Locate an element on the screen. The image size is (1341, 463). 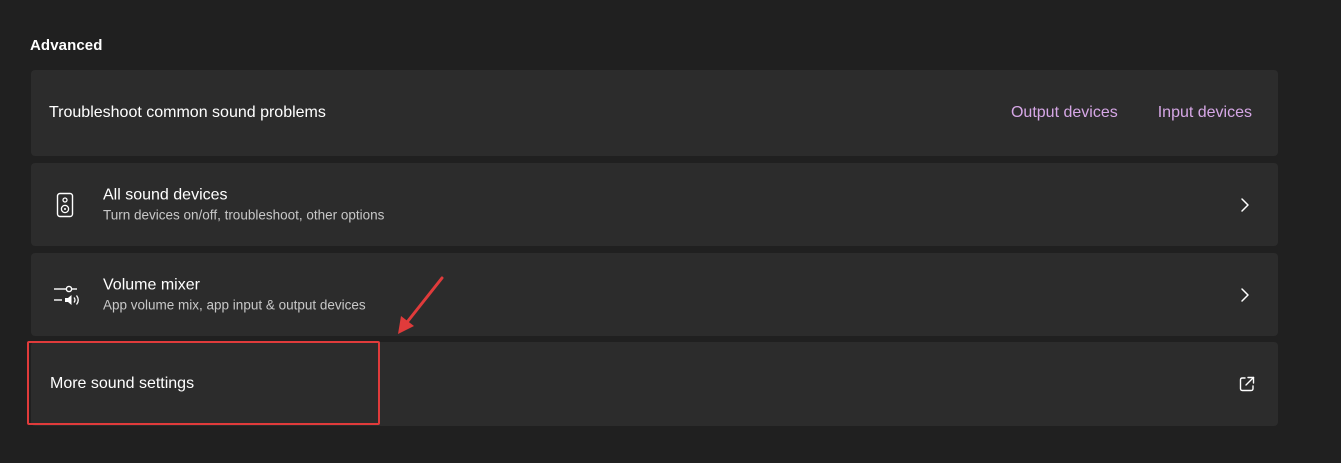
speaker-icon is located at coordinates (65, 205).